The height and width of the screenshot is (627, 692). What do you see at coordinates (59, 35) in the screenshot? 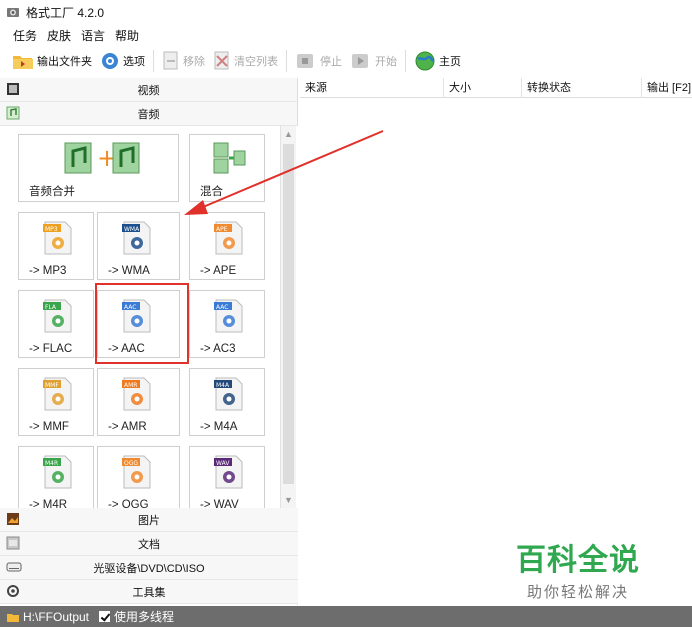
I see `menu-skin: 皮肤` at bounding box center [59, 35].